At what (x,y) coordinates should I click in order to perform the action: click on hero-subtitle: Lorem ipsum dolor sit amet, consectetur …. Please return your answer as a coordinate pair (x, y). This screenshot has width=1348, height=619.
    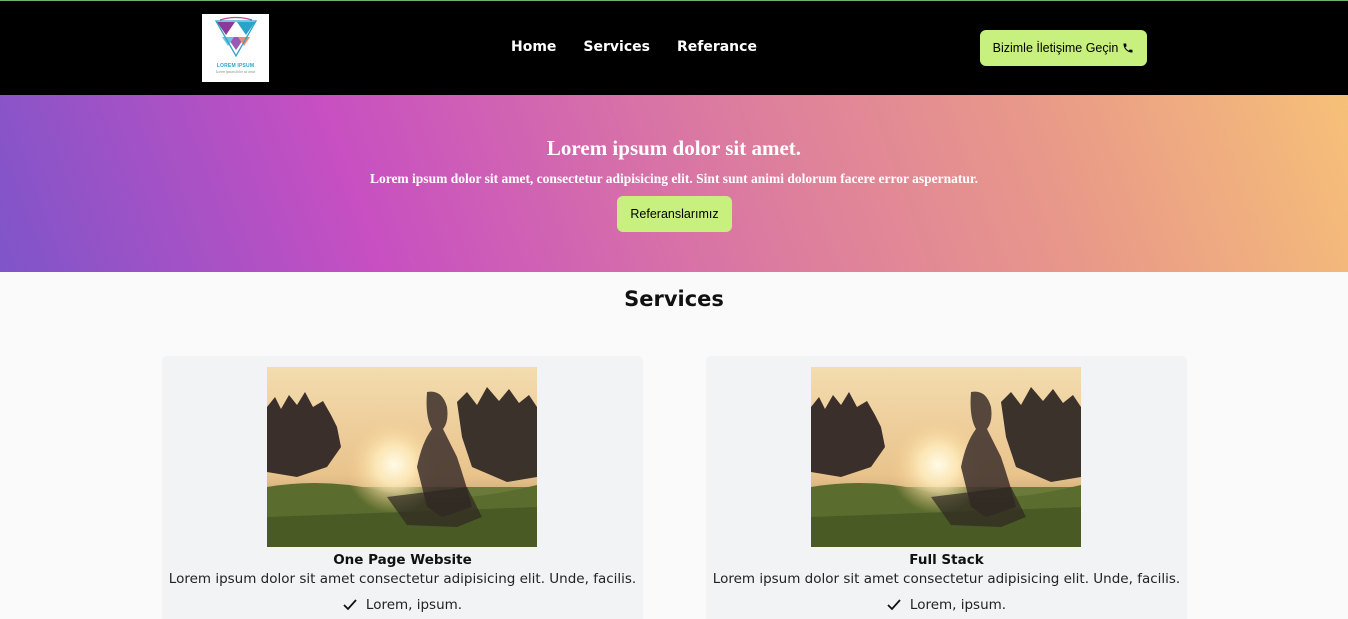
    Looking at the image, I should click on (674, 178).